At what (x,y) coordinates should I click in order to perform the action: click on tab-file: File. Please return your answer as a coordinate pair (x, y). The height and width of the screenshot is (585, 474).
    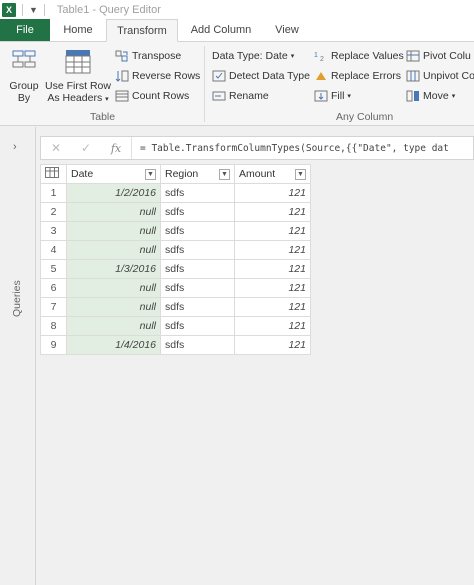
    Looking at the image, I should click on (25, 30).